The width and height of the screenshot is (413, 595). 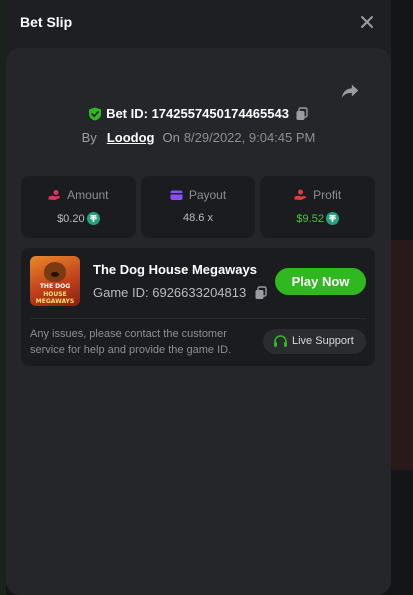 I want to click on close-button, so click(x=367, y=22).